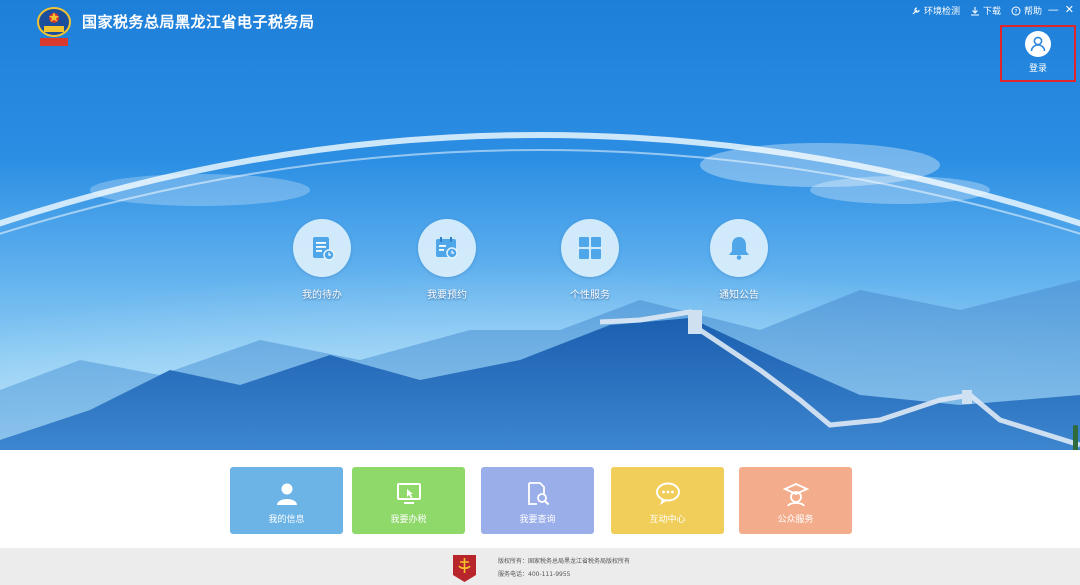 The height and width of the screenshot is (585, 1080). I want to click on tile-label: 我要办税, so click(408, 520).